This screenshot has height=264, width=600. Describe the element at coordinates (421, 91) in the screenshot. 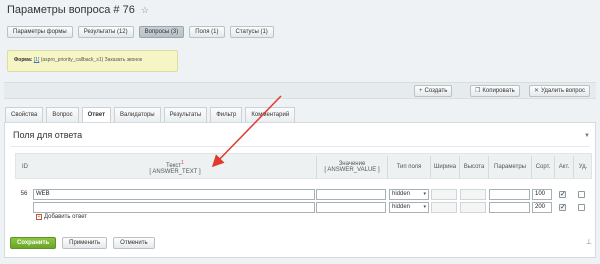

I see `plus-icon: +` at that location.